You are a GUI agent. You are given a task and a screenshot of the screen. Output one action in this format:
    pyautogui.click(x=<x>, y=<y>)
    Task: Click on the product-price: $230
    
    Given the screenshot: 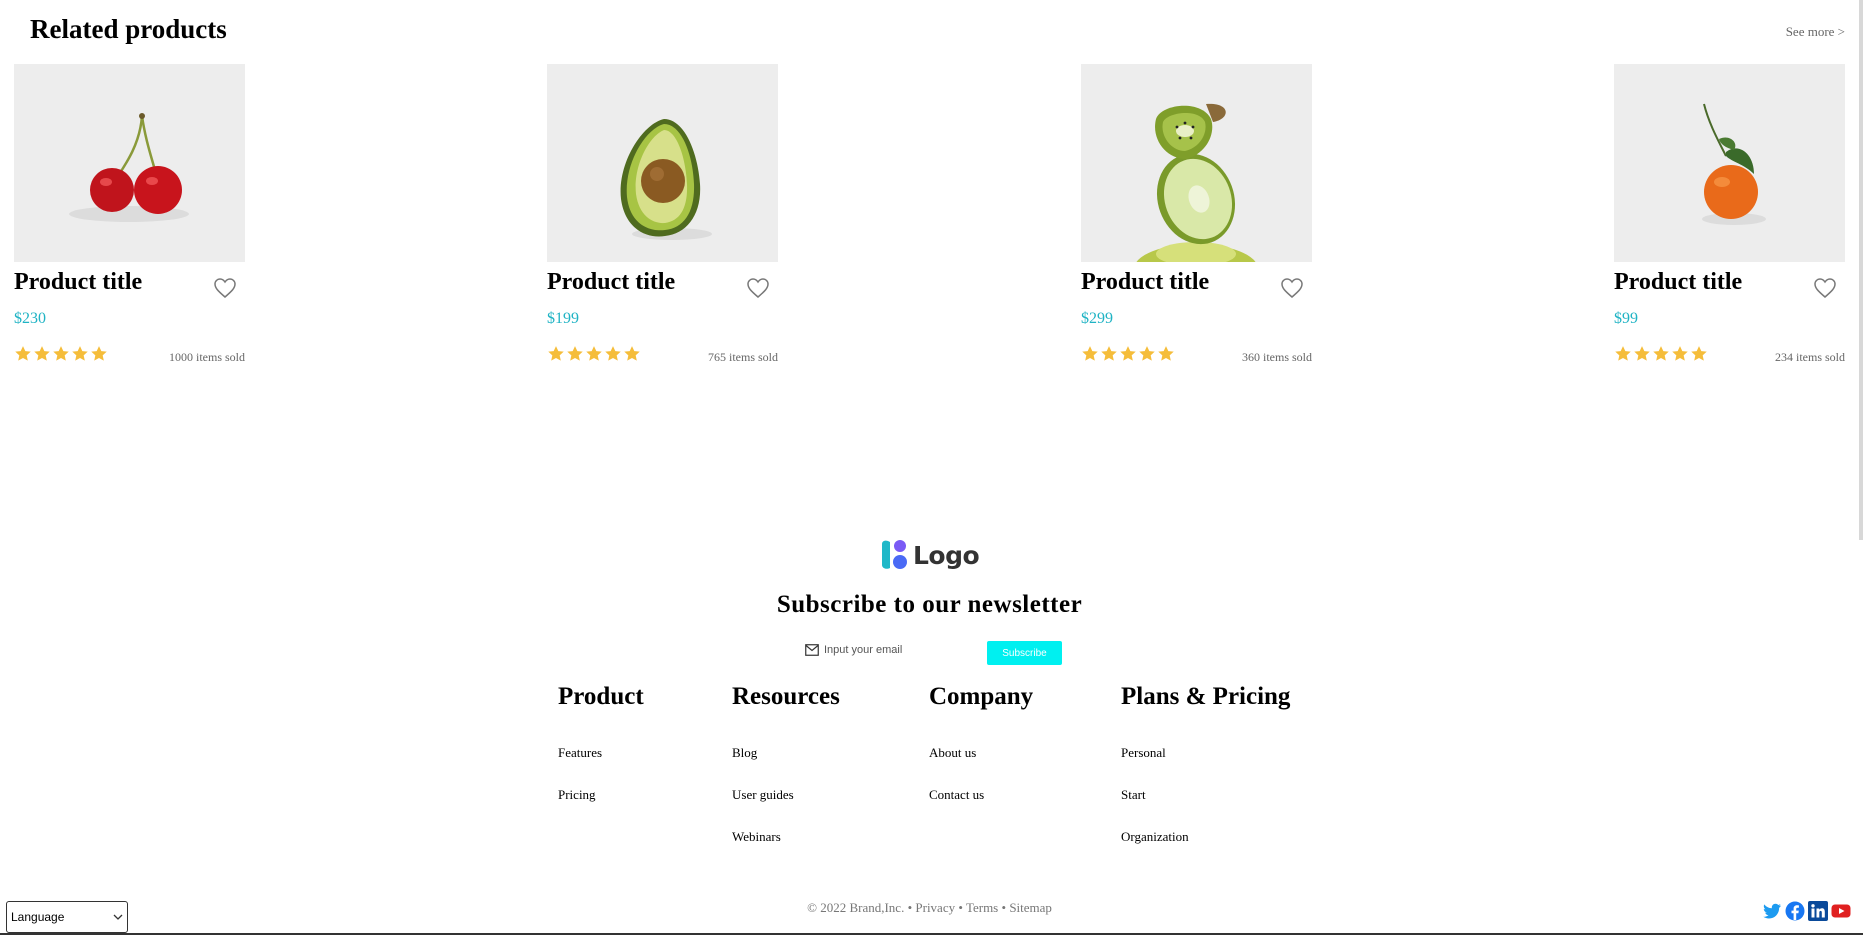 What is the action you would take?
    pyautogui.click(x=30, y=318)
    